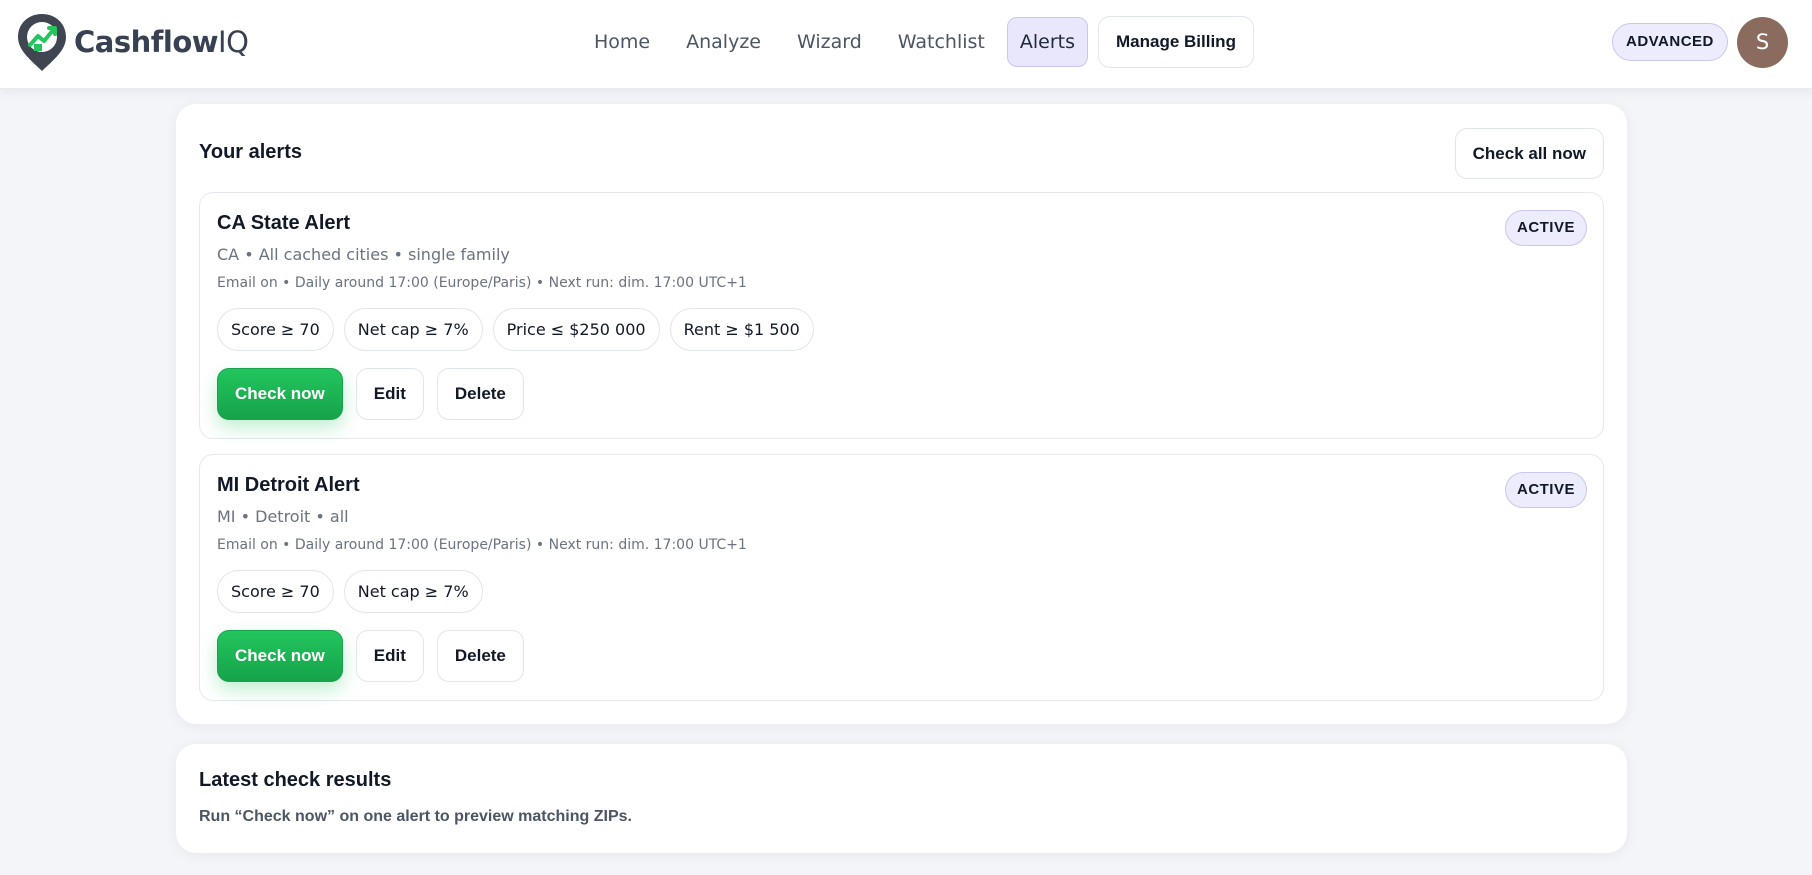 The width and height of the screenshot is (1812, 875). Describe the element at coordinates (1176, 42) in the screenshot. I see `manage-billing-button: Manage Billing` at that location.